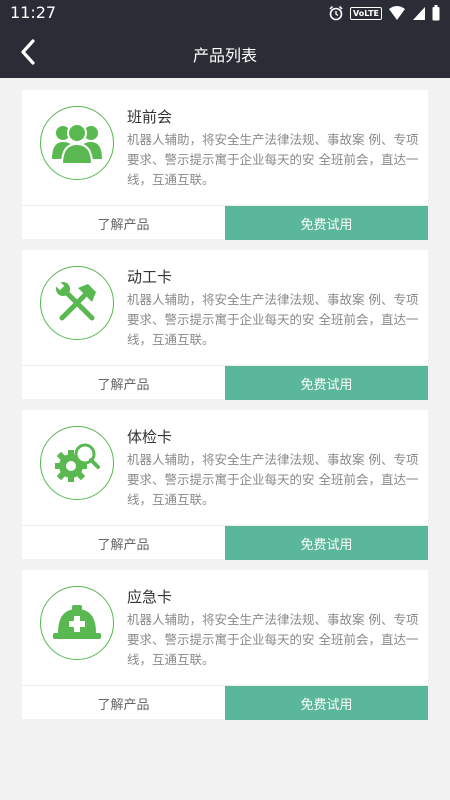 The width and height of the screenshot is (450, 800). I want to click on header-bar: 产品列表, so click(225, 52).